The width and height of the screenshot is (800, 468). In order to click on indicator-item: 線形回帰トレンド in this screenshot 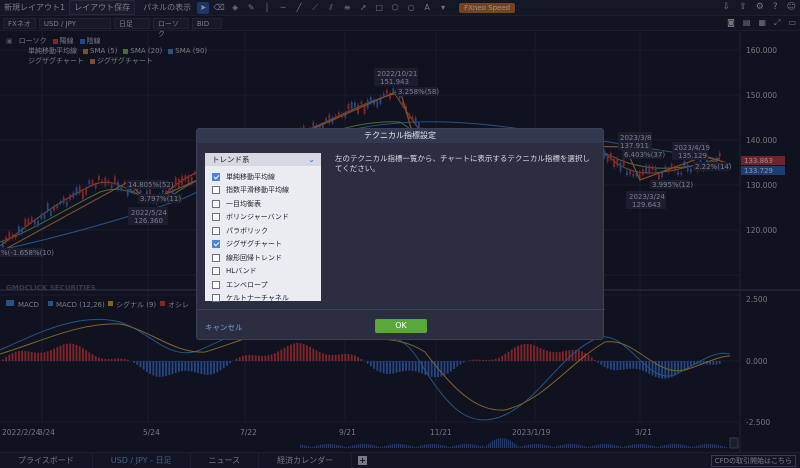, I will do `click(266, 258)`.